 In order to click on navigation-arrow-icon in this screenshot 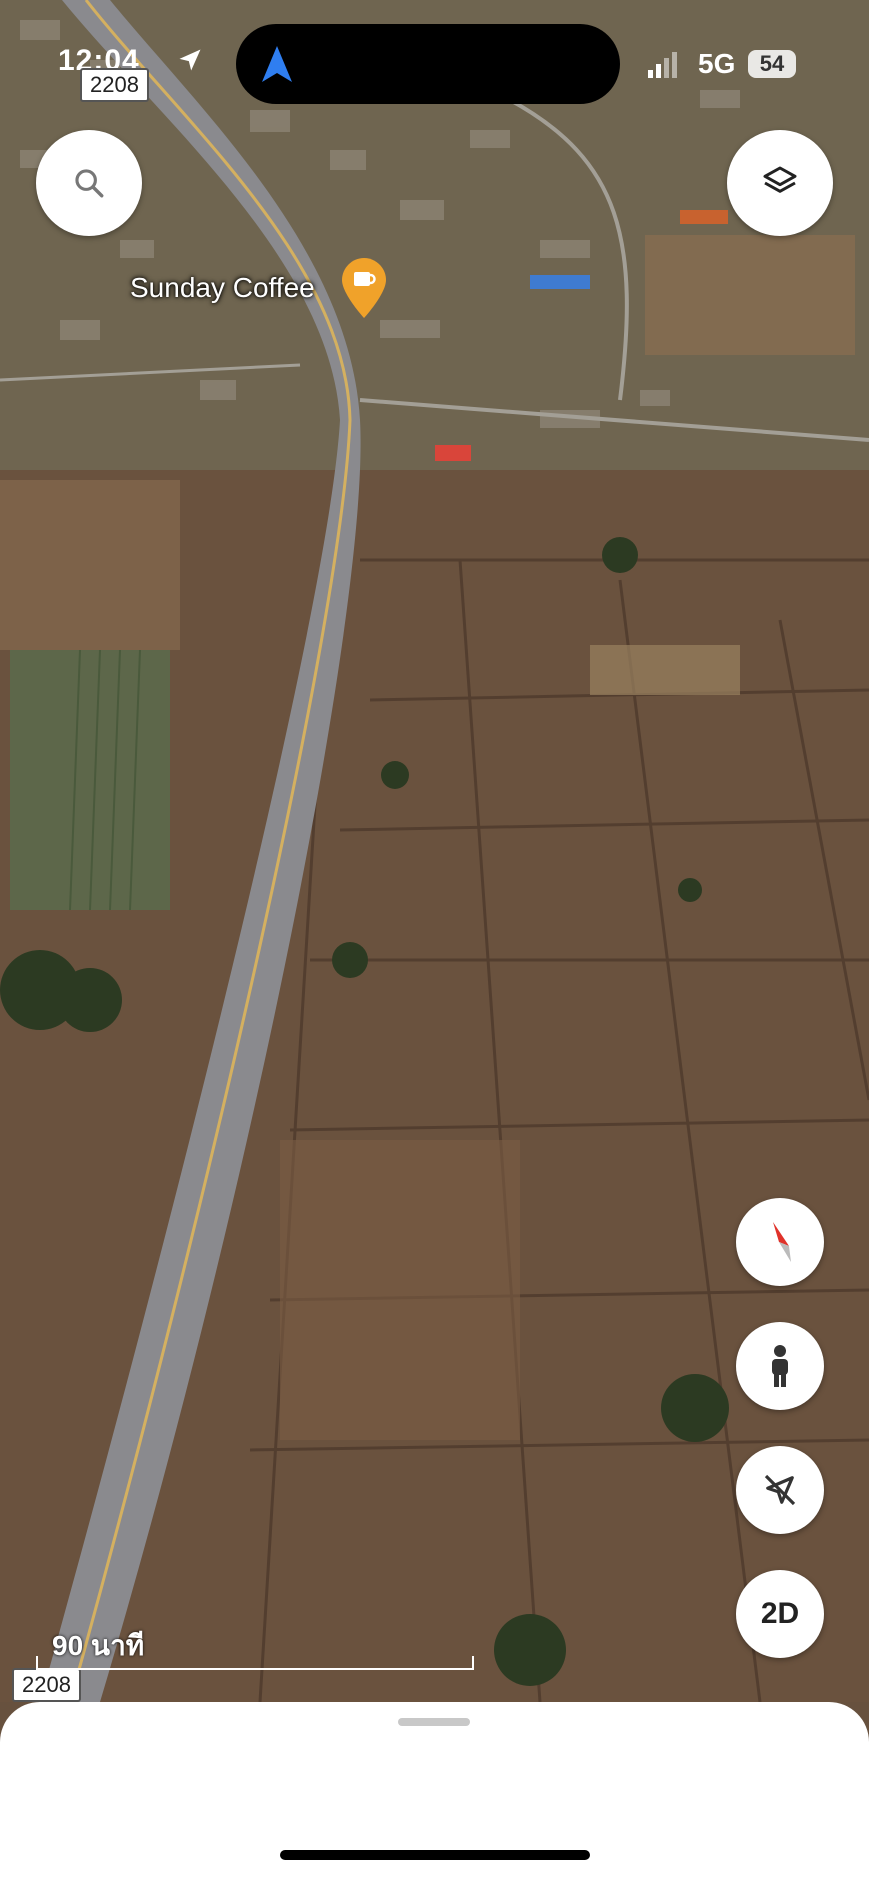, I will do `click(277, 64)`.